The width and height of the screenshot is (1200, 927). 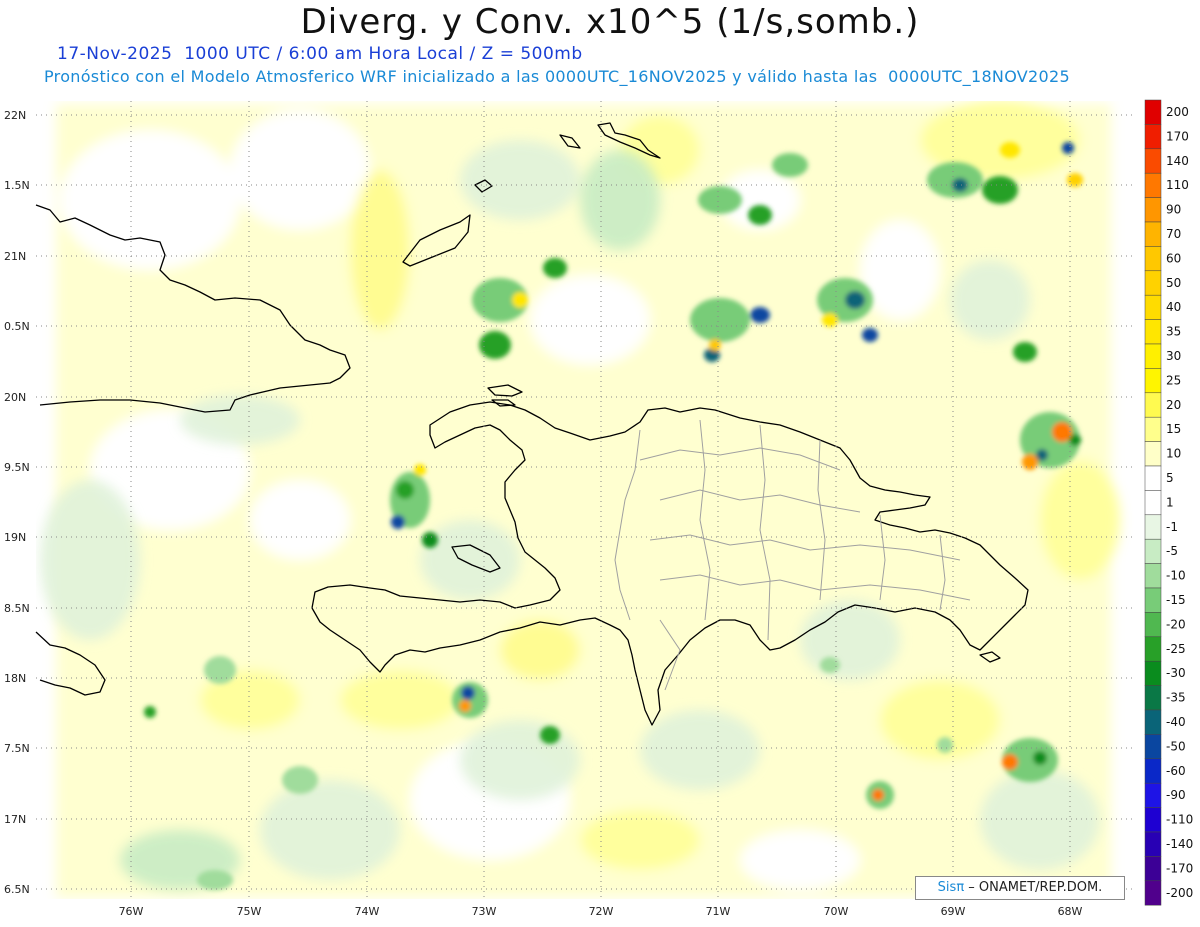 What do you see at coordinates (17, 185) in the screenshot?
I see `lat-label: 1.5N` at bounding box center [17, 185].